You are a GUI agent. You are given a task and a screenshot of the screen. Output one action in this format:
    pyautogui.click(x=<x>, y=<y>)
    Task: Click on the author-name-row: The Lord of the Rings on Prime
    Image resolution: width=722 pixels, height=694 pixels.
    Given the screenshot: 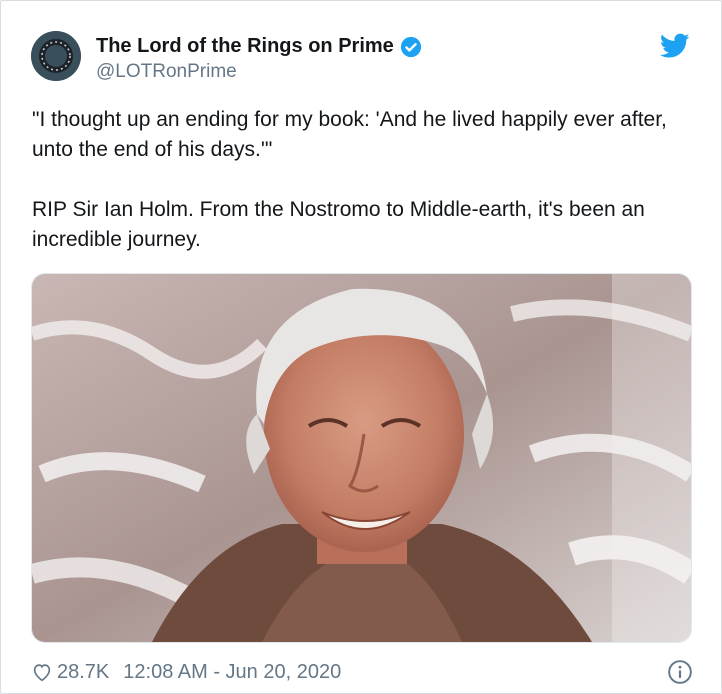 What is the action you would take?
    pyautogui.click(x=259, y=46)
    